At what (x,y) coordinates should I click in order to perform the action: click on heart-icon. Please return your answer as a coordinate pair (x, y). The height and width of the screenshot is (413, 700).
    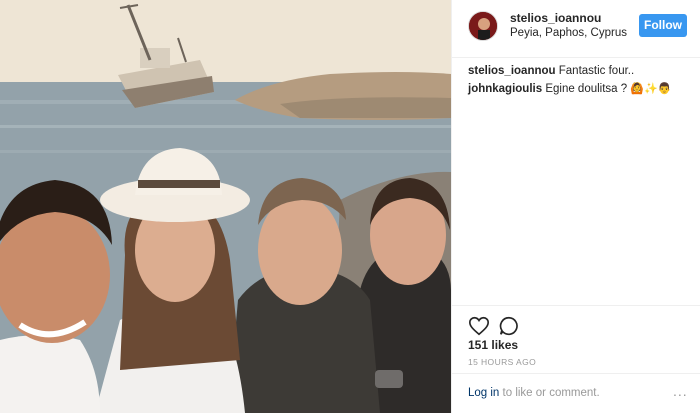
    Looking at the image, I should click on (479, 326).